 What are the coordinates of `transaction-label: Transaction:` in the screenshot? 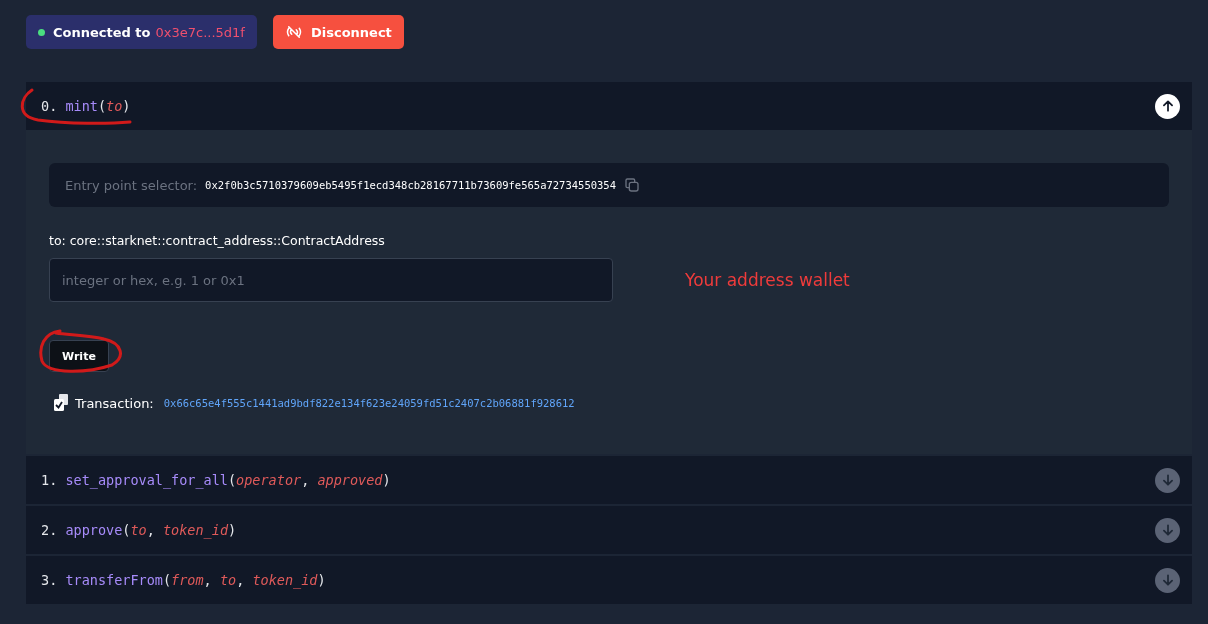 It's located at (114, 403).